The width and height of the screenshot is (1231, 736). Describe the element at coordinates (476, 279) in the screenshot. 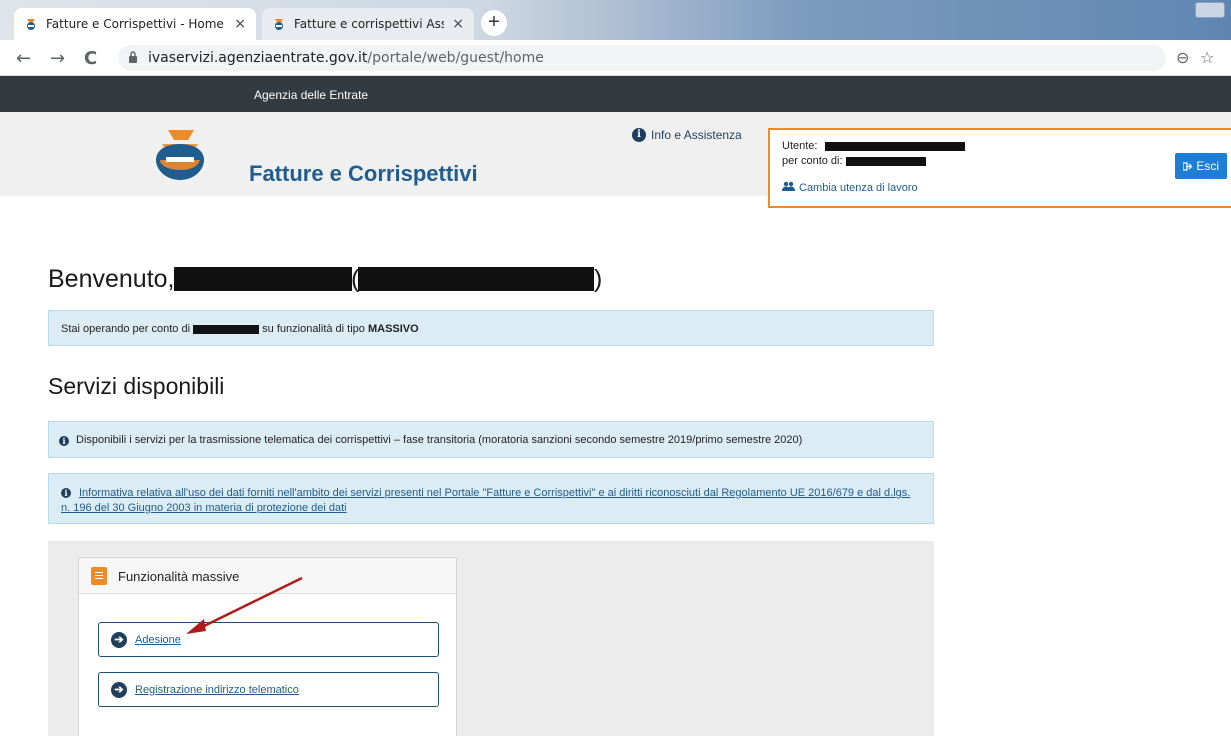

I see `redacted-code` at that location.